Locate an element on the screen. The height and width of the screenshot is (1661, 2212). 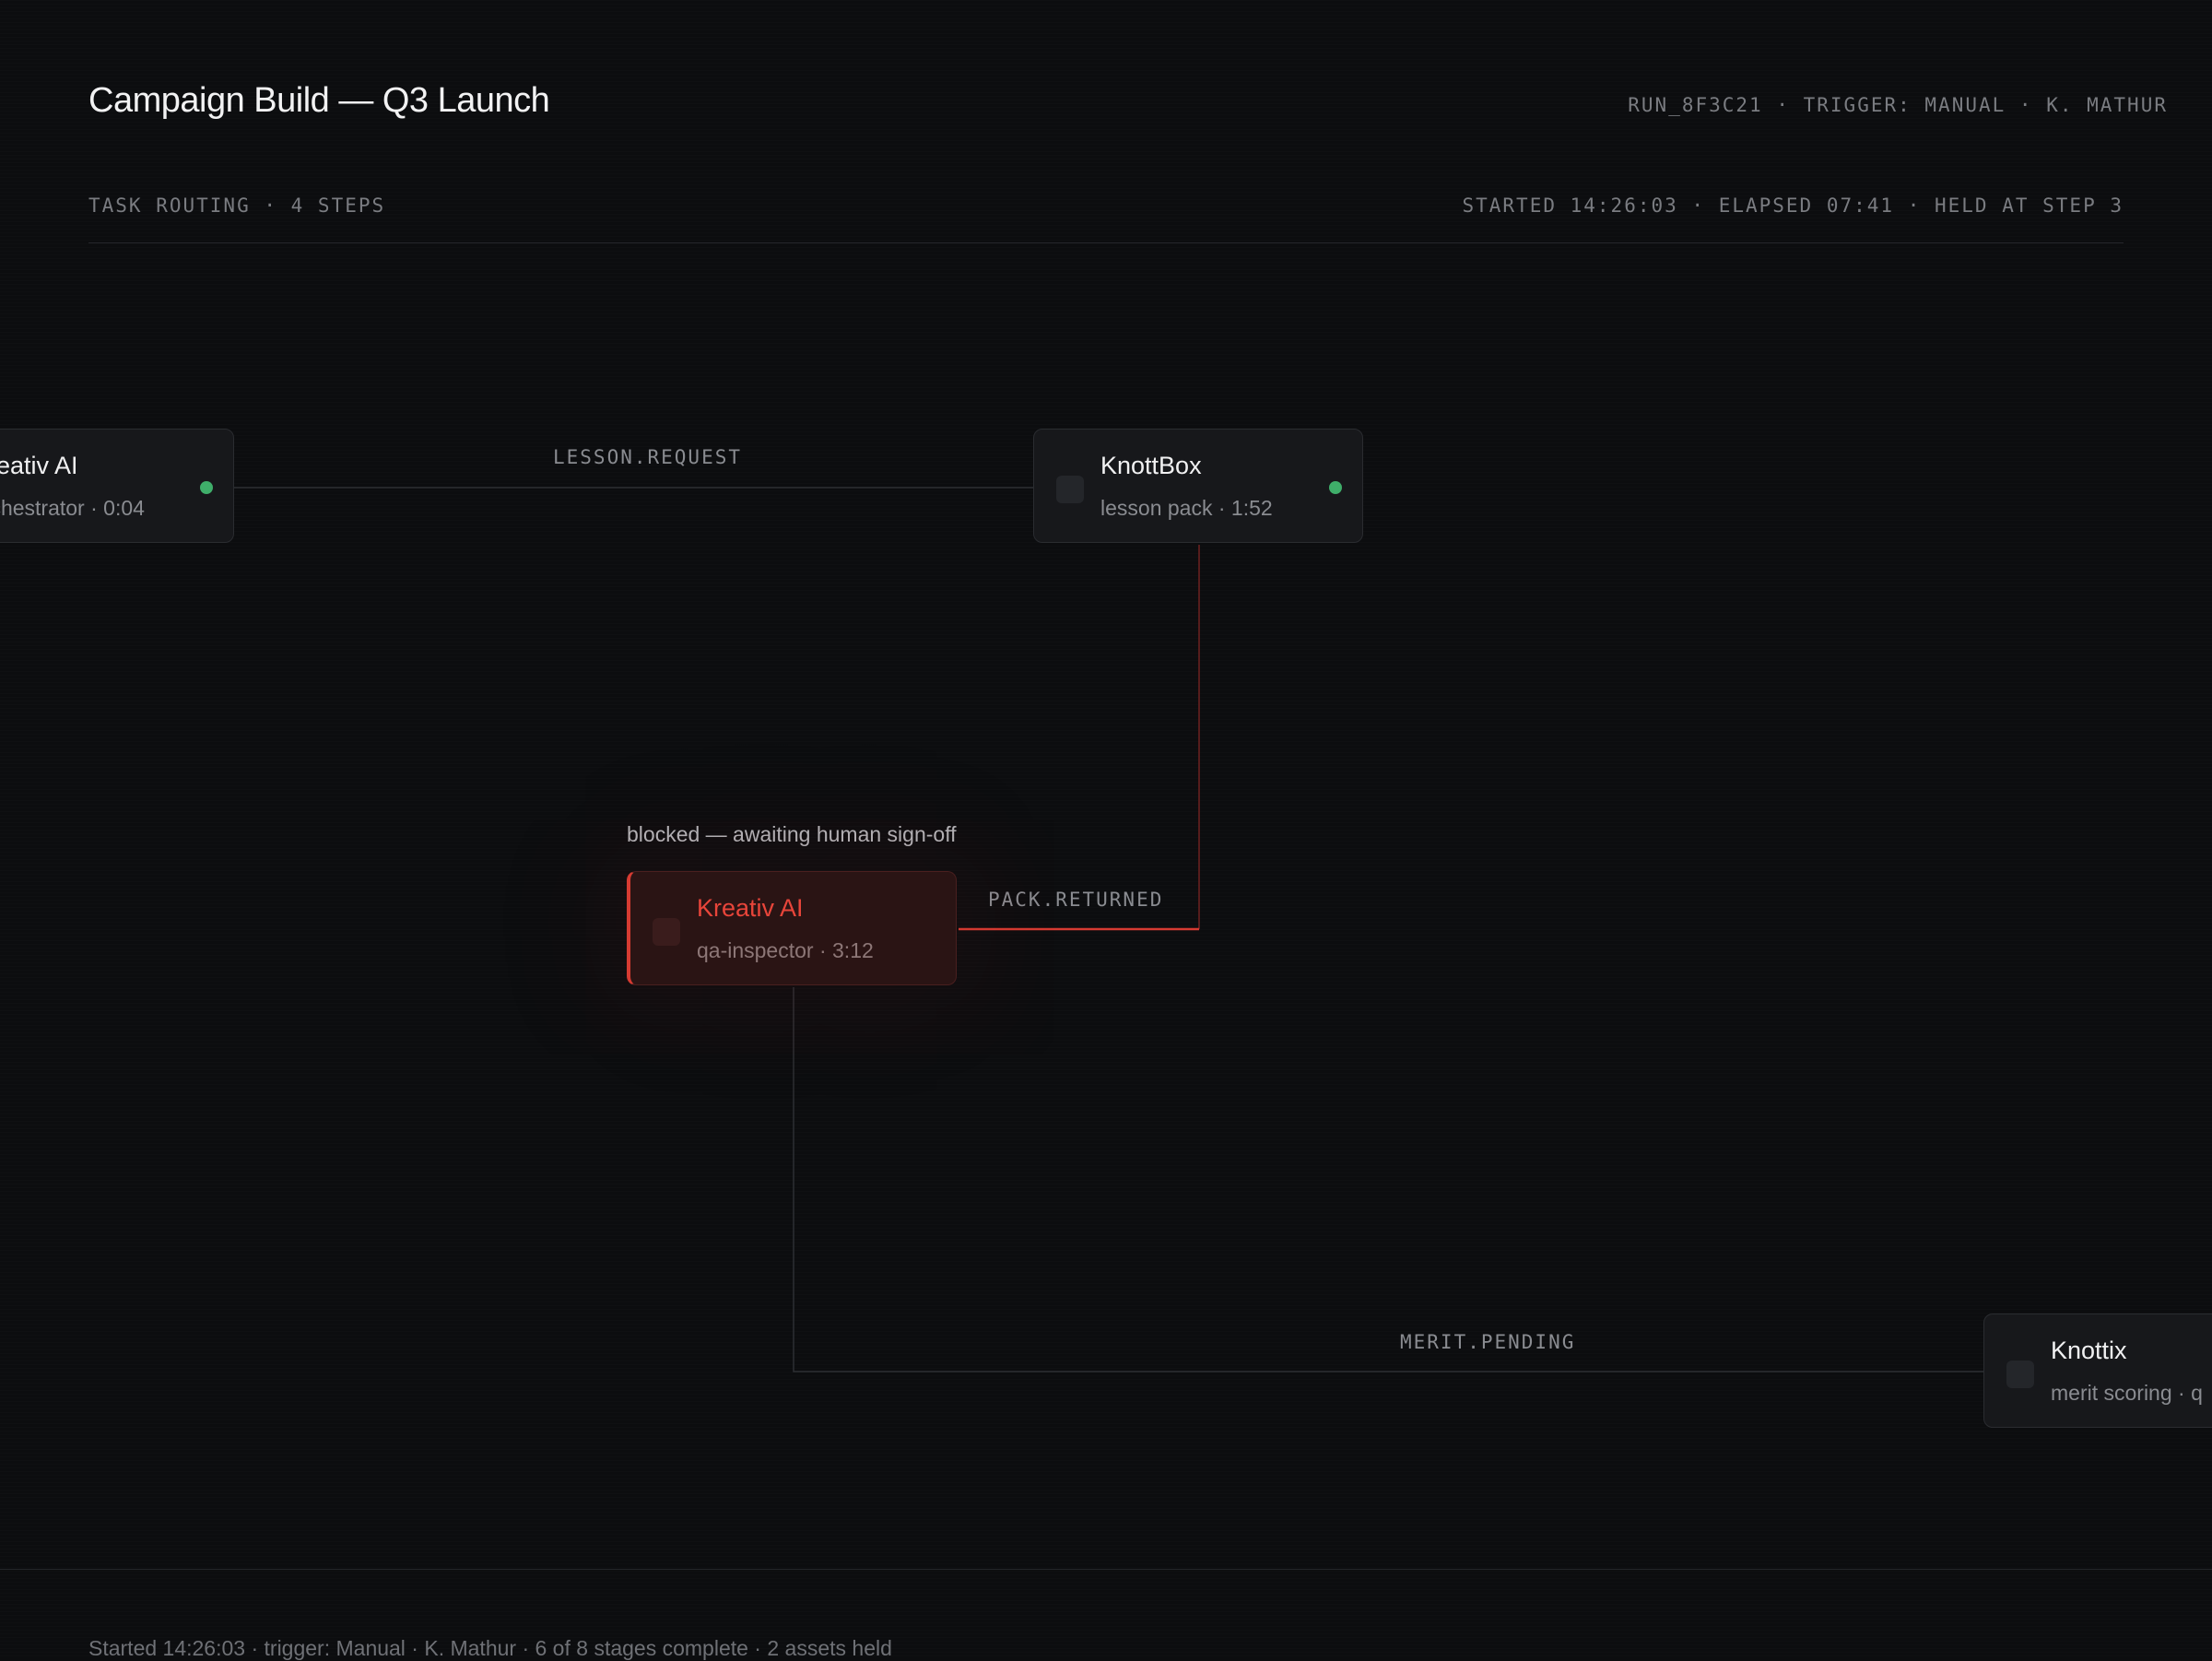
node-meta: qa-inspector · 3:12 is located at coordinates (785, 950).